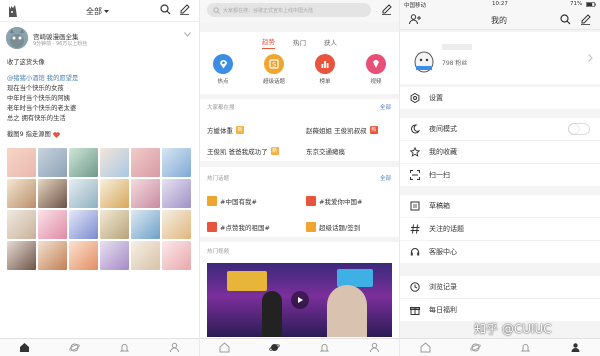 The height and width of the screenshot is (356, 600). I want to click on scan-icon, so click(415, 175).